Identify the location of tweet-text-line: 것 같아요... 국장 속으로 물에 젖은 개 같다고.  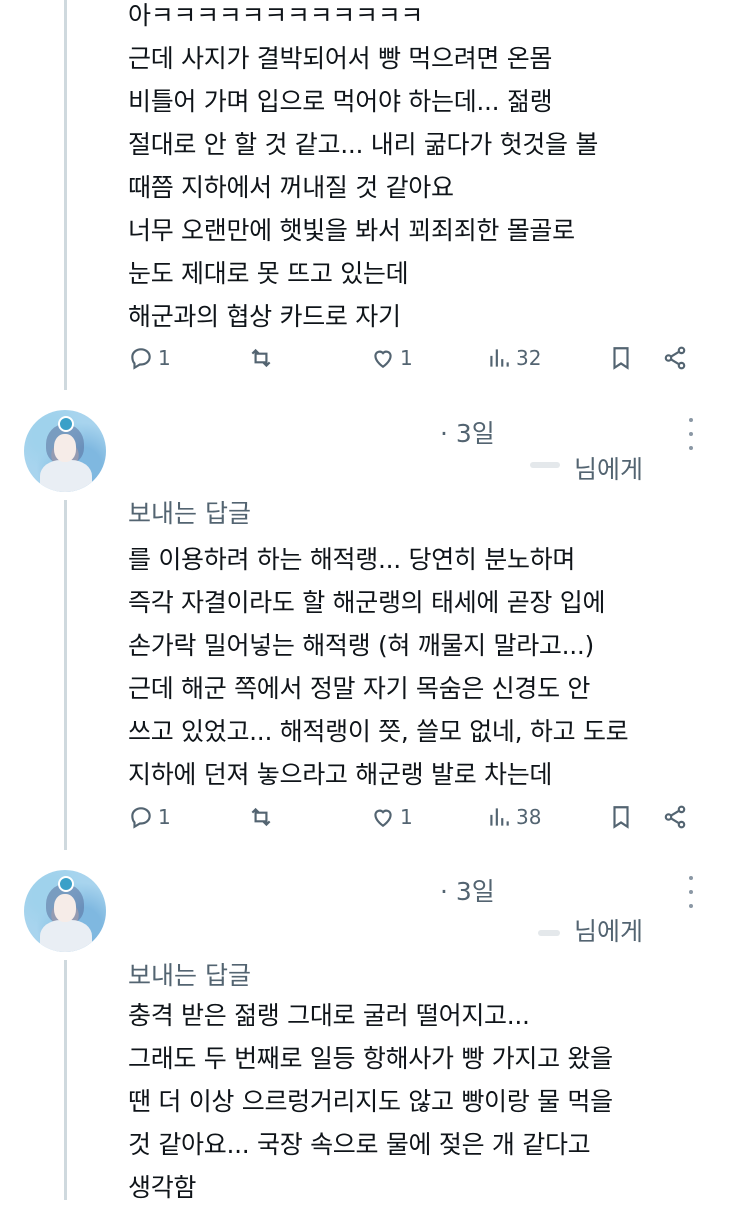
(359, 1144).